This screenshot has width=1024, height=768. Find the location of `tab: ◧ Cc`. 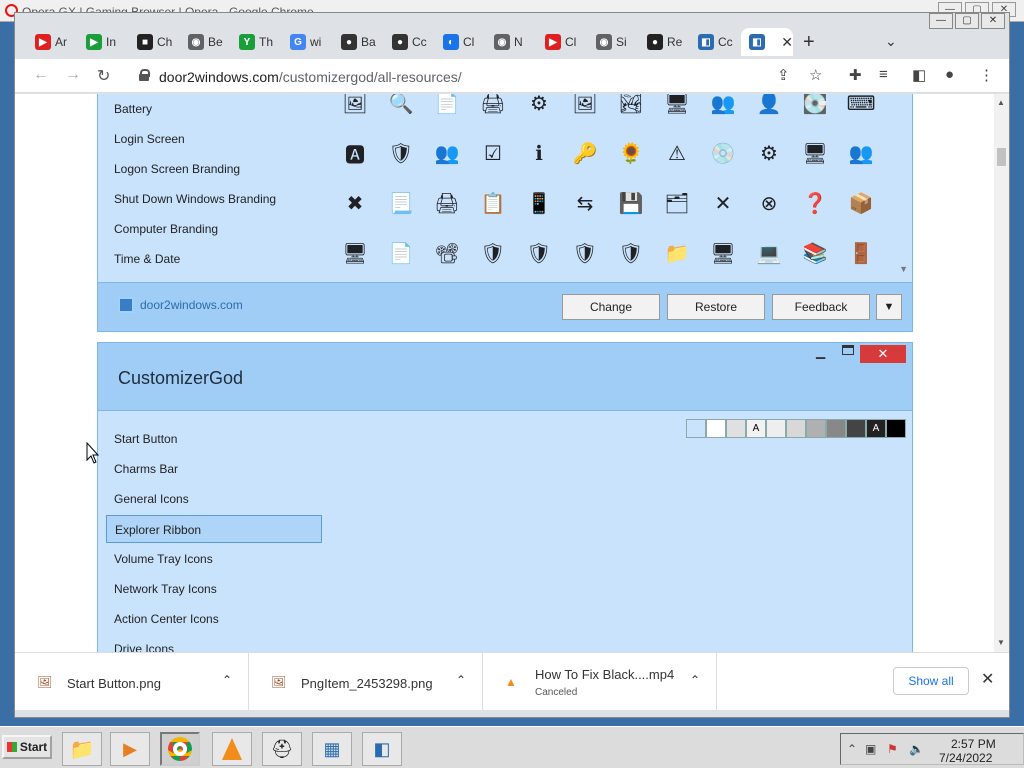

tab: ◧ Cc is located at coordinates (715, 42).